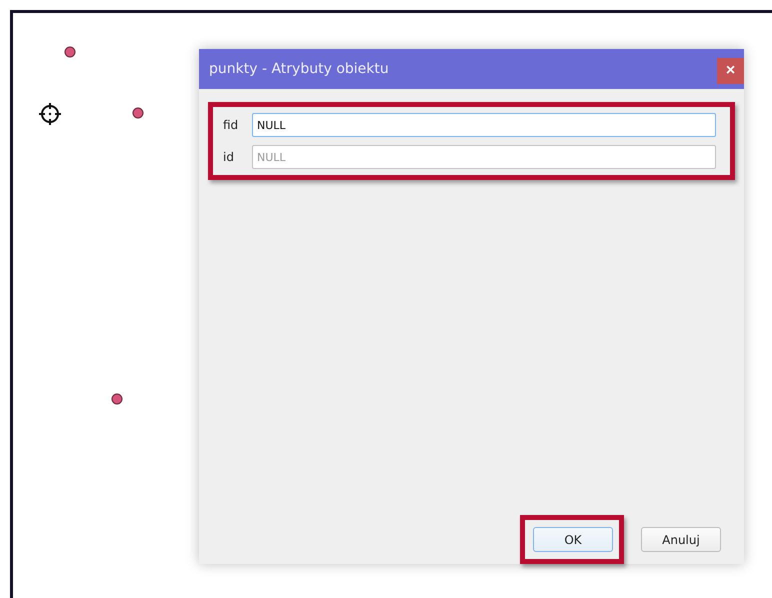 The image size is (772, 598). Describe the element at coordinates (573, 539) in the screenshot. I see `ok-button: OK` at that location.